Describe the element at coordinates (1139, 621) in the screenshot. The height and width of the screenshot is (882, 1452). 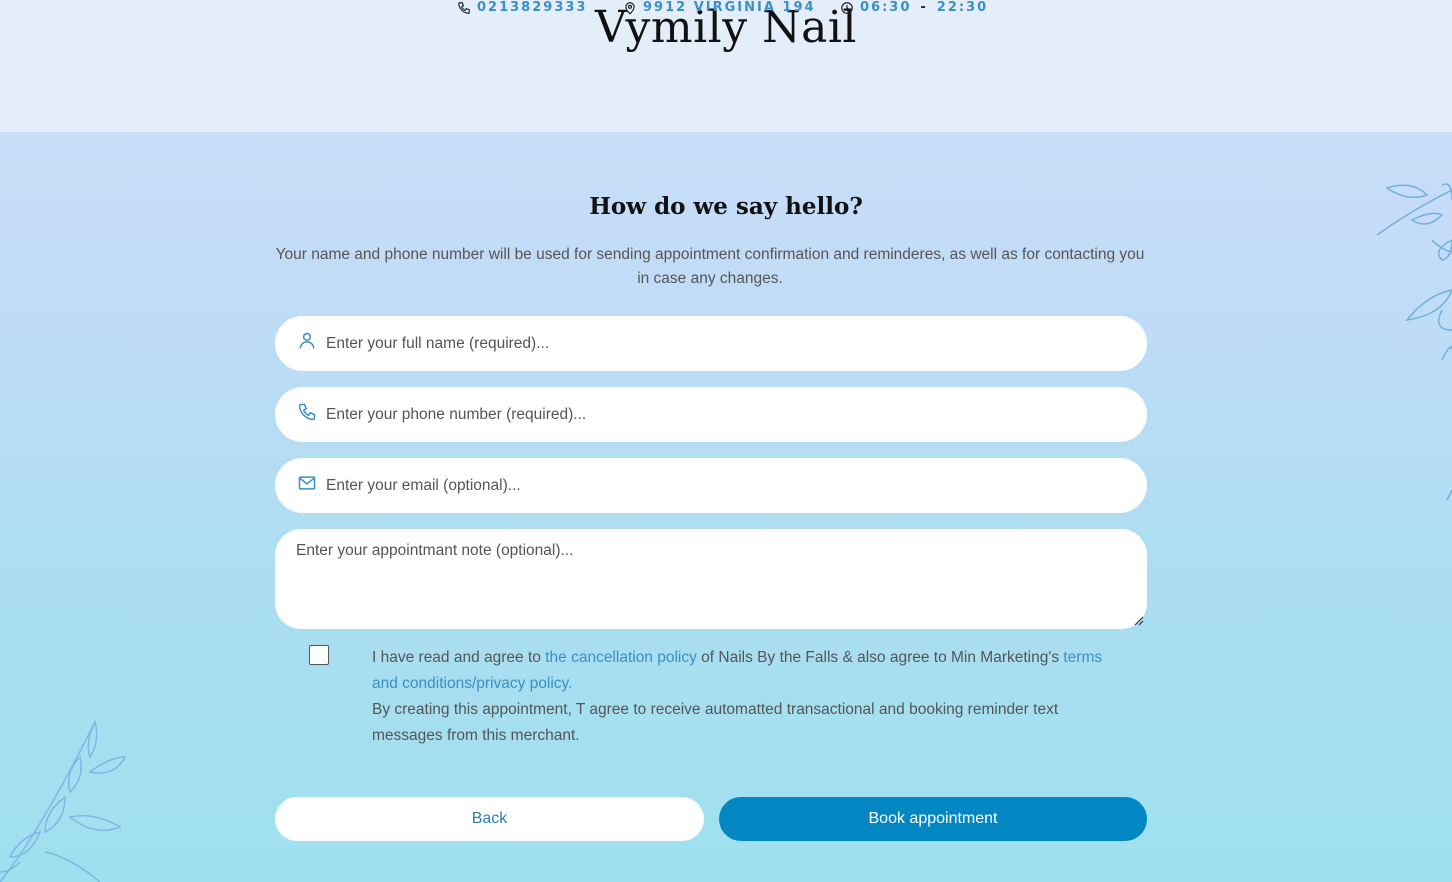
I see `resize-grip-icon` at that location.